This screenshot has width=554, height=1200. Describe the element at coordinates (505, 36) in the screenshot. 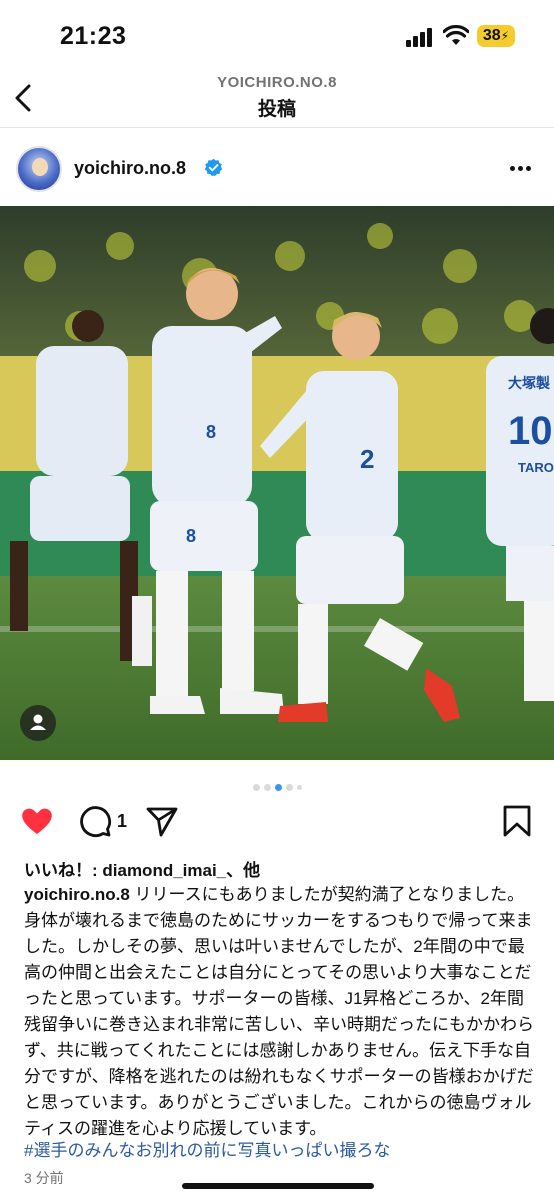

I see `charging-bolt-icon: ⚡` at that location.